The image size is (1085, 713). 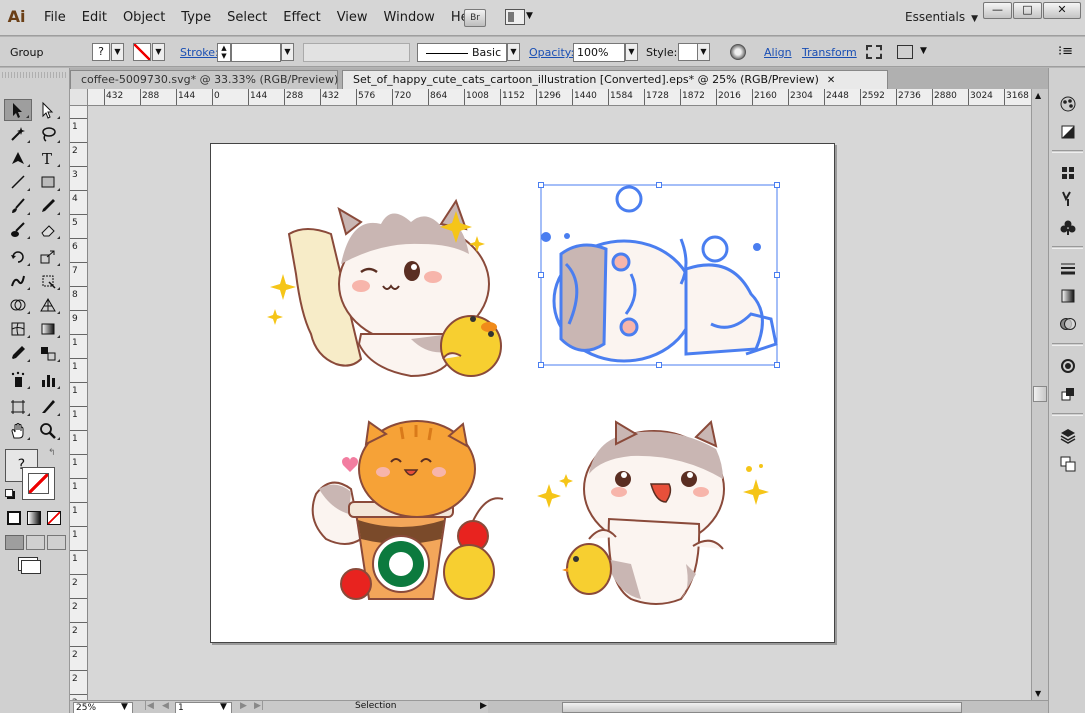 I want to click on arrange-documents-button: ▼, so click(x=520, y=18).